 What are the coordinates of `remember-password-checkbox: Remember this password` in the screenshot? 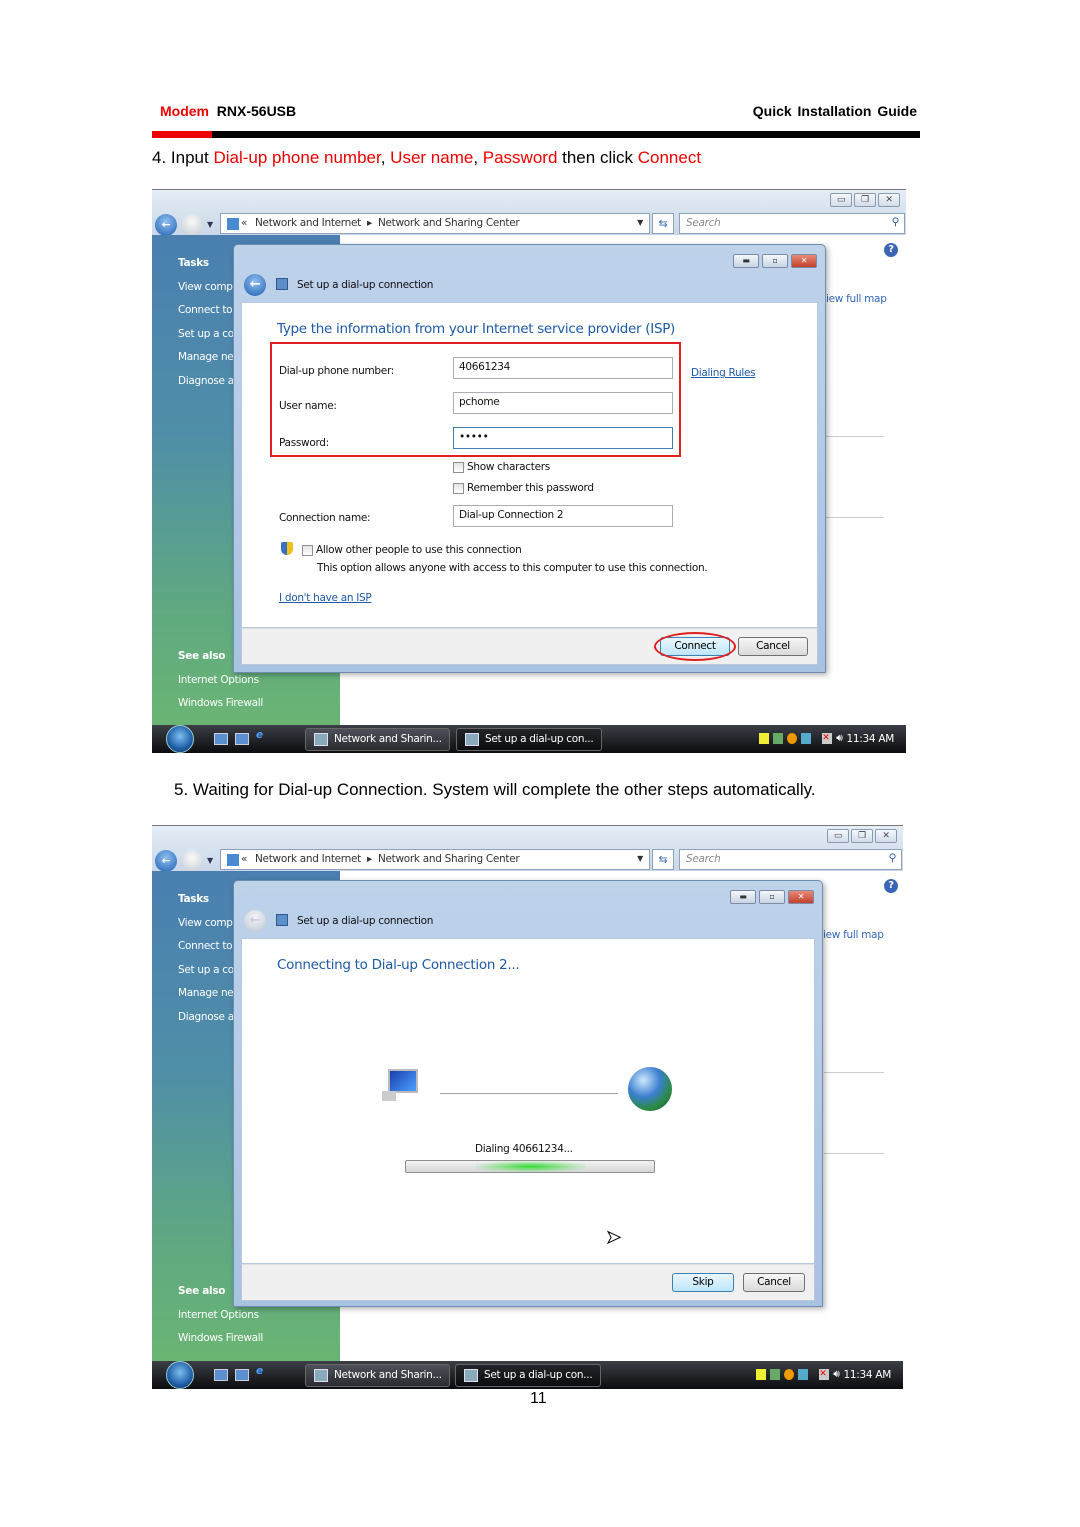 It's located at (523, 488).